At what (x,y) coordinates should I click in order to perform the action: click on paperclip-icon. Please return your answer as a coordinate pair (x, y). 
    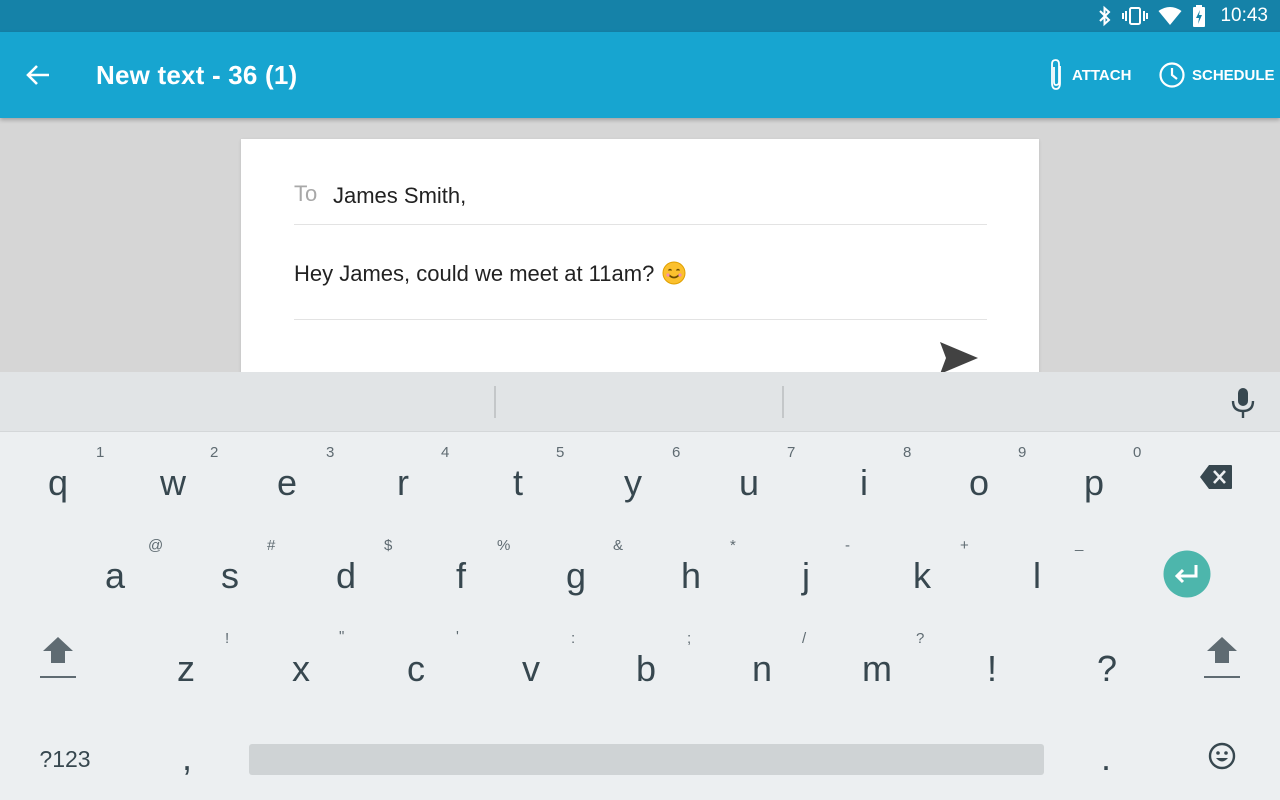
    Looking at the image, I should click on (1056, 74).